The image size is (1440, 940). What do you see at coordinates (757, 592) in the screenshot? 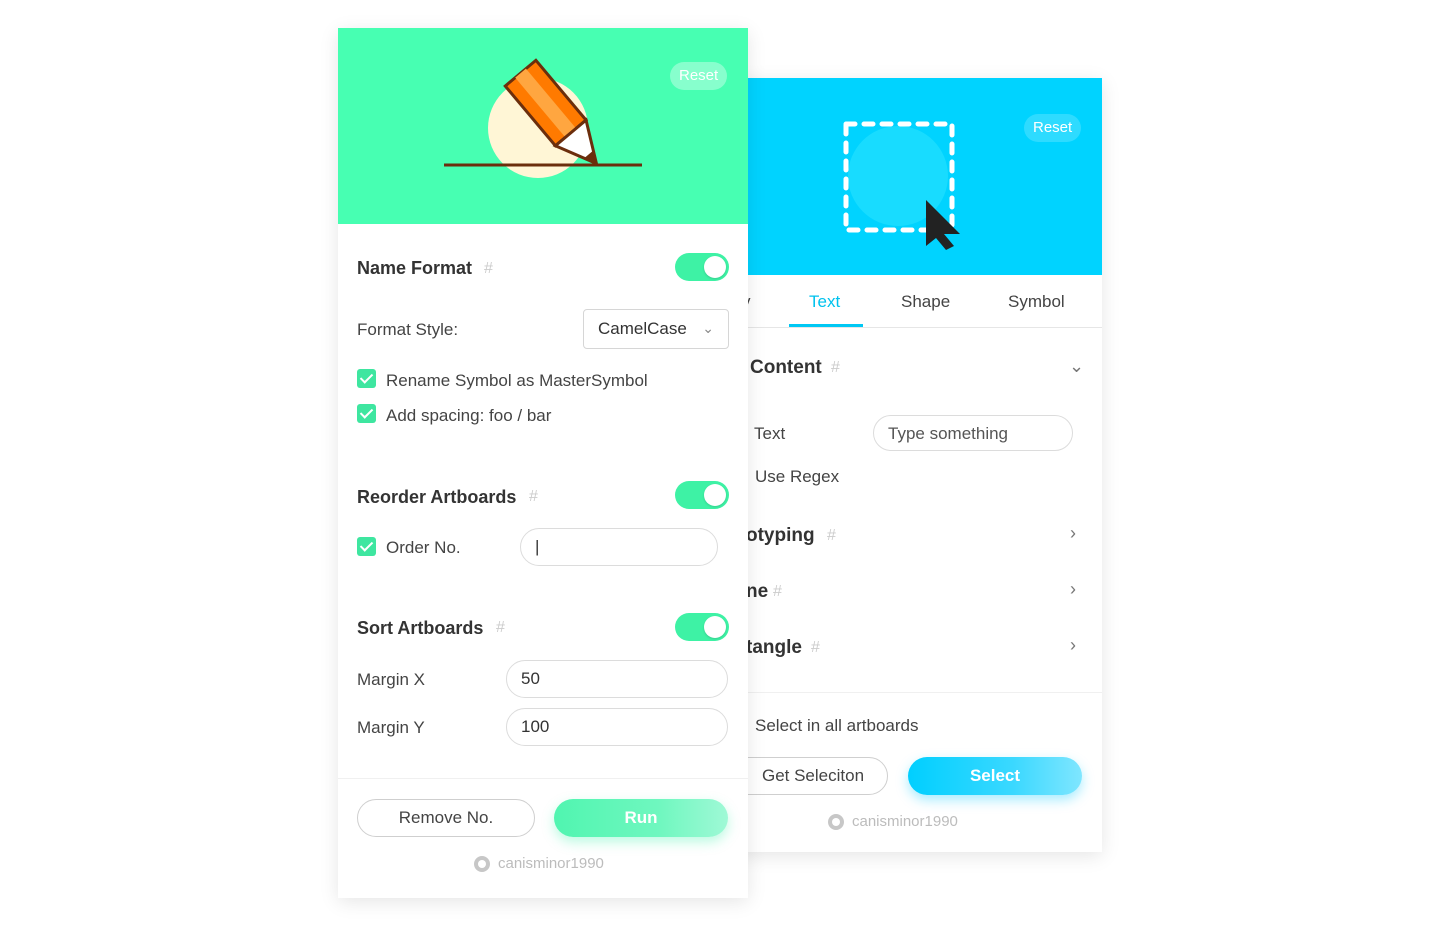
I see `name-section-title: ne` at bounding box center [757, 592].